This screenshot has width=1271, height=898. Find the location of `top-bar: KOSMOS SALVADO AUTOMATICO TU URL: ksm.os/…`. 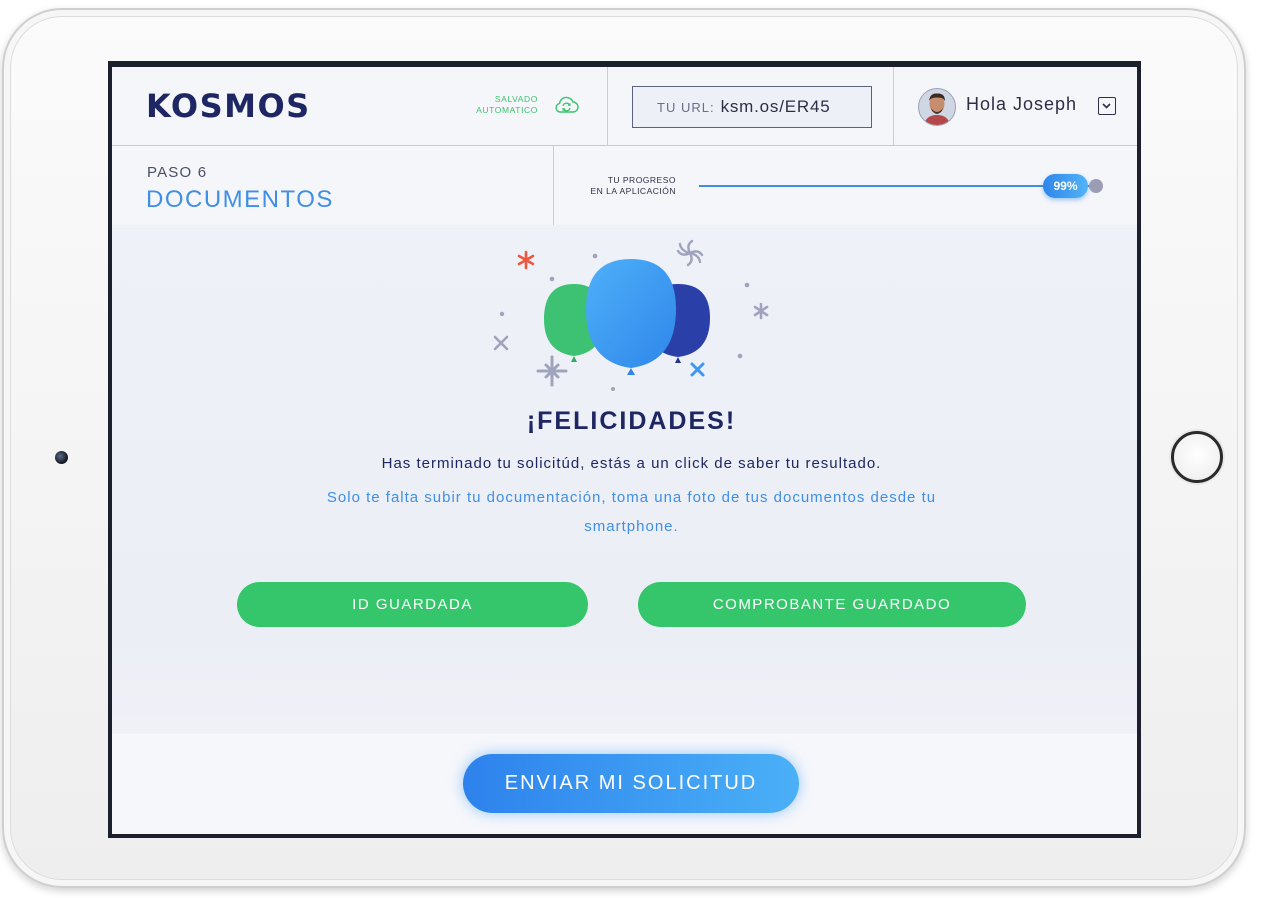

top-bar: KOSMOS SALVADO AUTOMATICO TU URL: ksm.os/… is located at coordinates (624, 106).